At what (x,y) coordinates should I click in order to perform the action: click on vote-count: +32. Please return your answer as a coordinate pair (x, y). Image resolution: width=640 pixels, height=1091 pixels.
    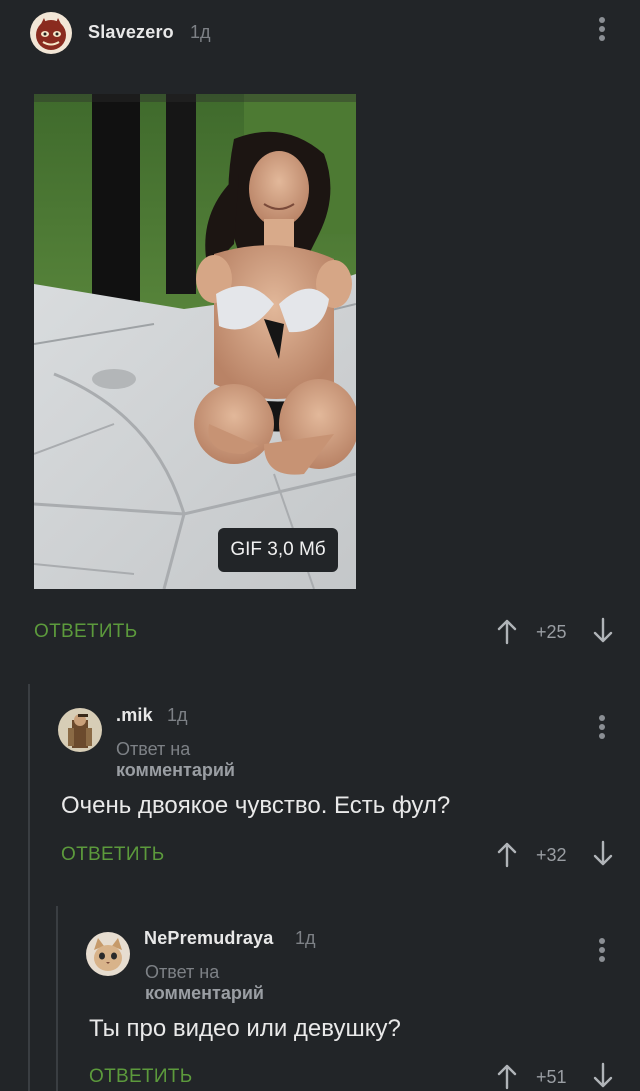
    Looking at the image, I should click on (551, 855).